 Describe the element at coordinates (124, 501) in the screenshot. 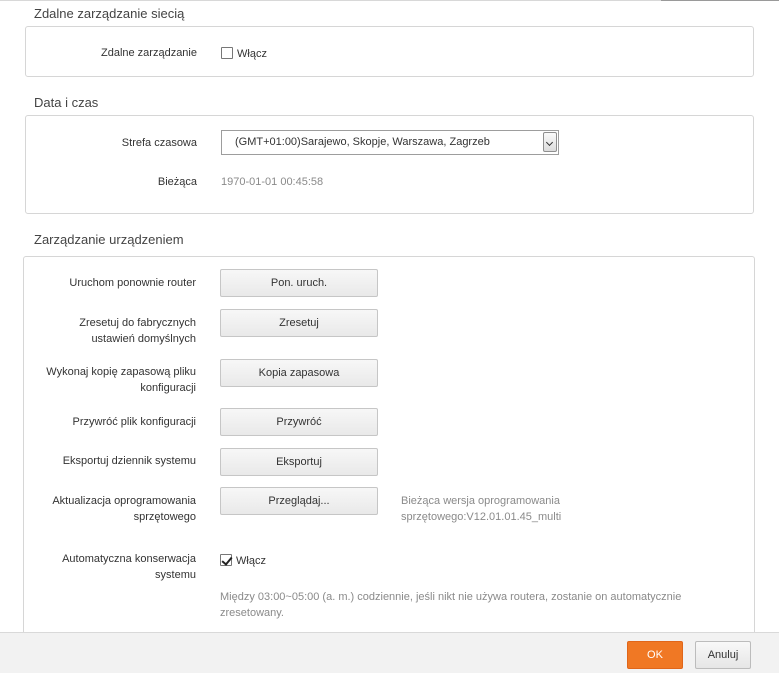

I see `firmware-upgrade-label-line1: Aktualizacja oprogramowania` at that location.